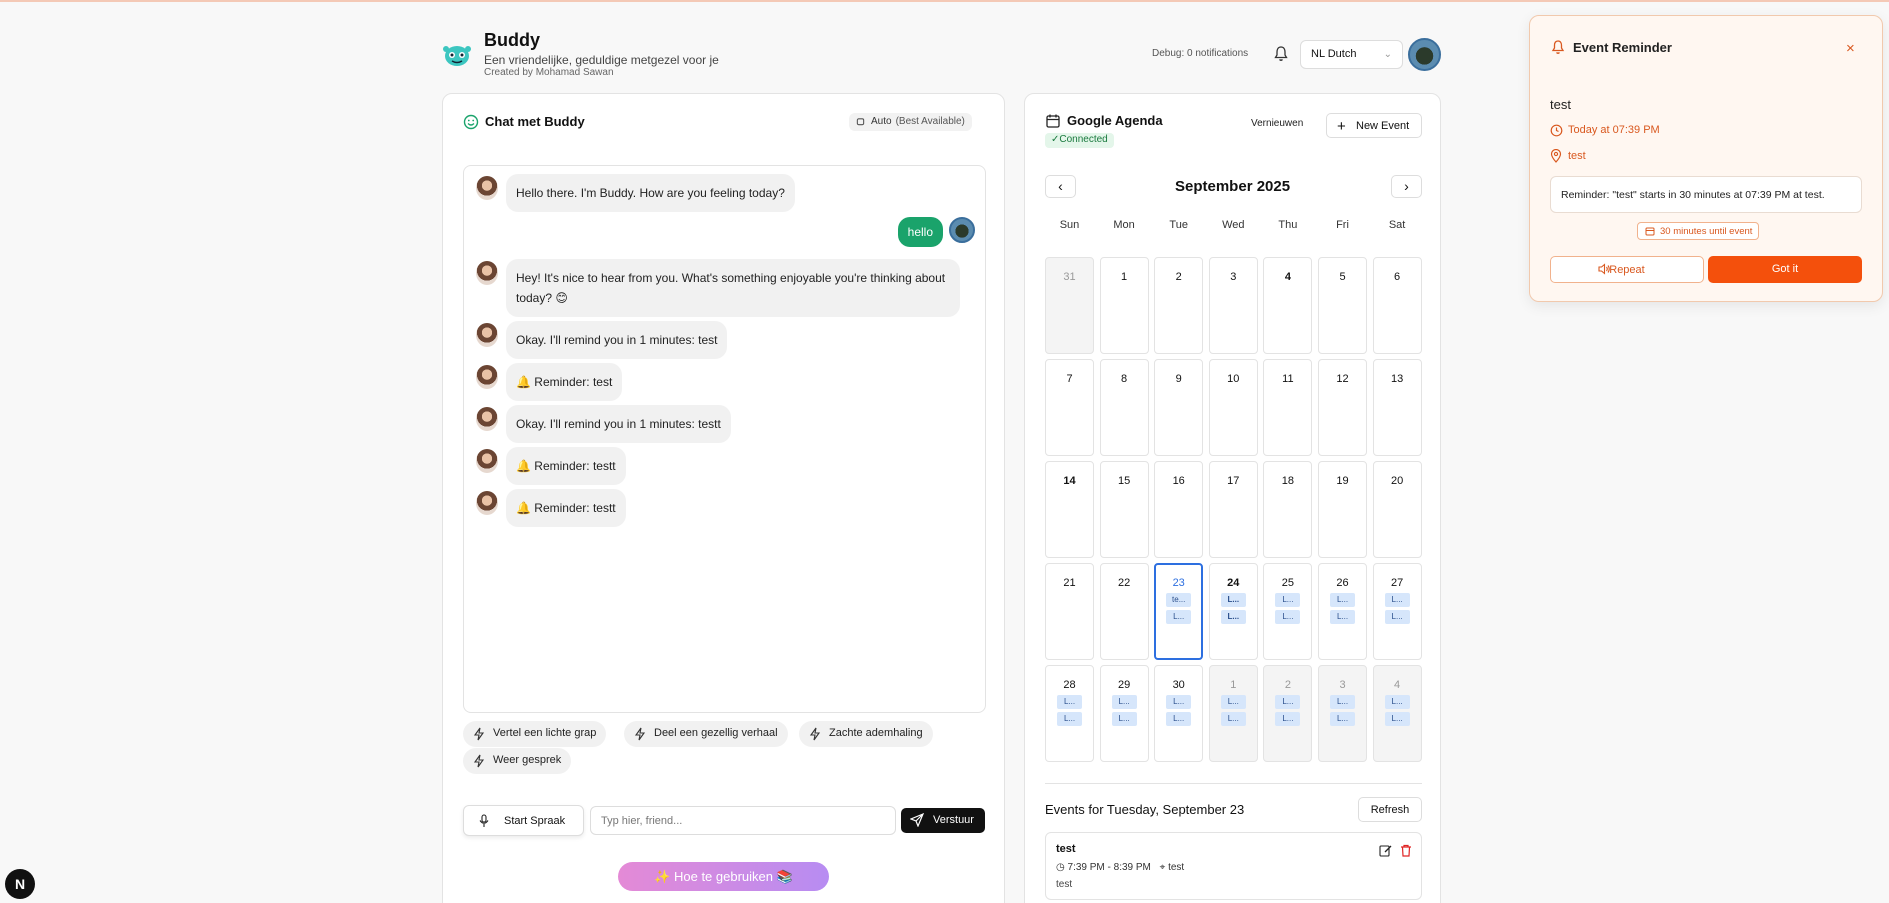 Image resolution: width=1889 pixels, height=903 pixels. I want to click on event-card: test ◷ 7:39 PM - 8:39 PM ⌖ test test, so click(1233, 866).